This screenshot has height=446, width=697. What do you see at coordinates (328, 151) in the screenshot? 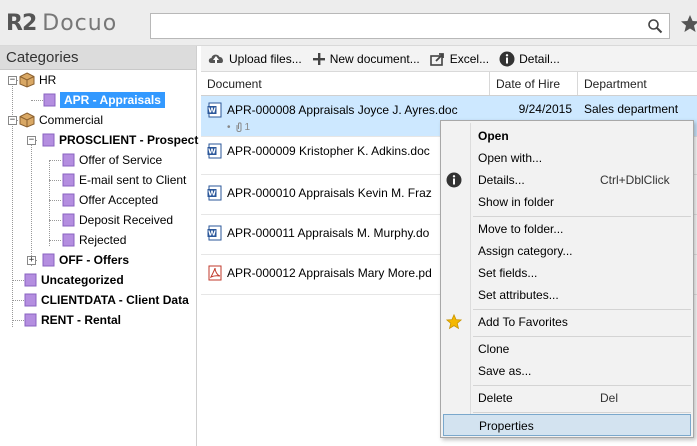
I see `document-name: APR-000009 Kristopher K. Adkins.doc` at bounding box center [328, 151].